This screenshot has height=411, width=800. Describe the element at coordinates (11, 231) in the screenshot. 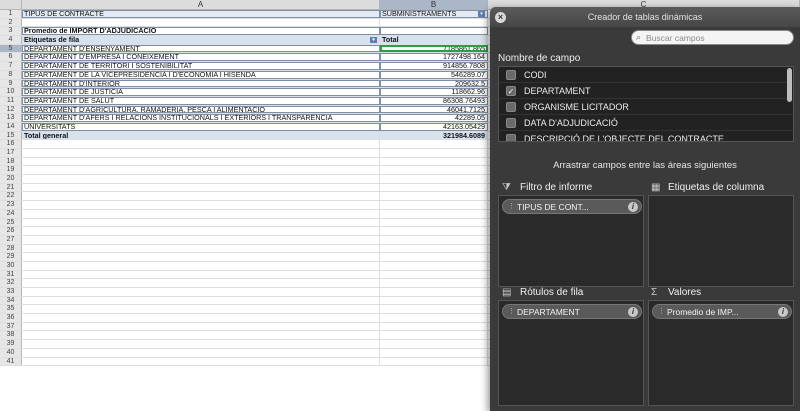

I see `row-number: 26` at that location.